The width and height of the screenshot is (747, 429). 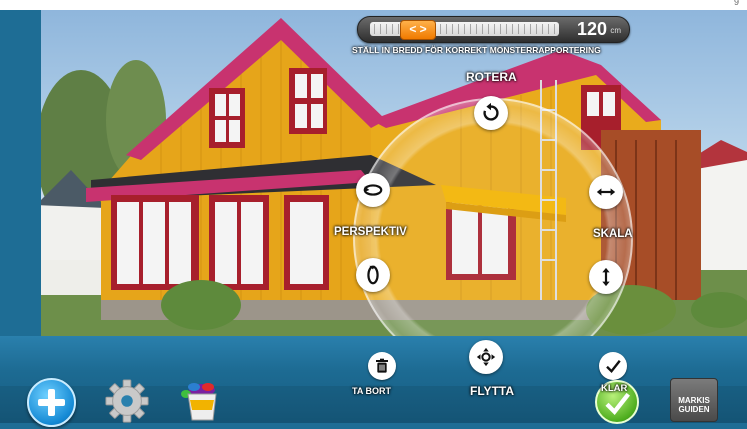 I want to click on perspective-rotate-button, so click(x=373, y=190).